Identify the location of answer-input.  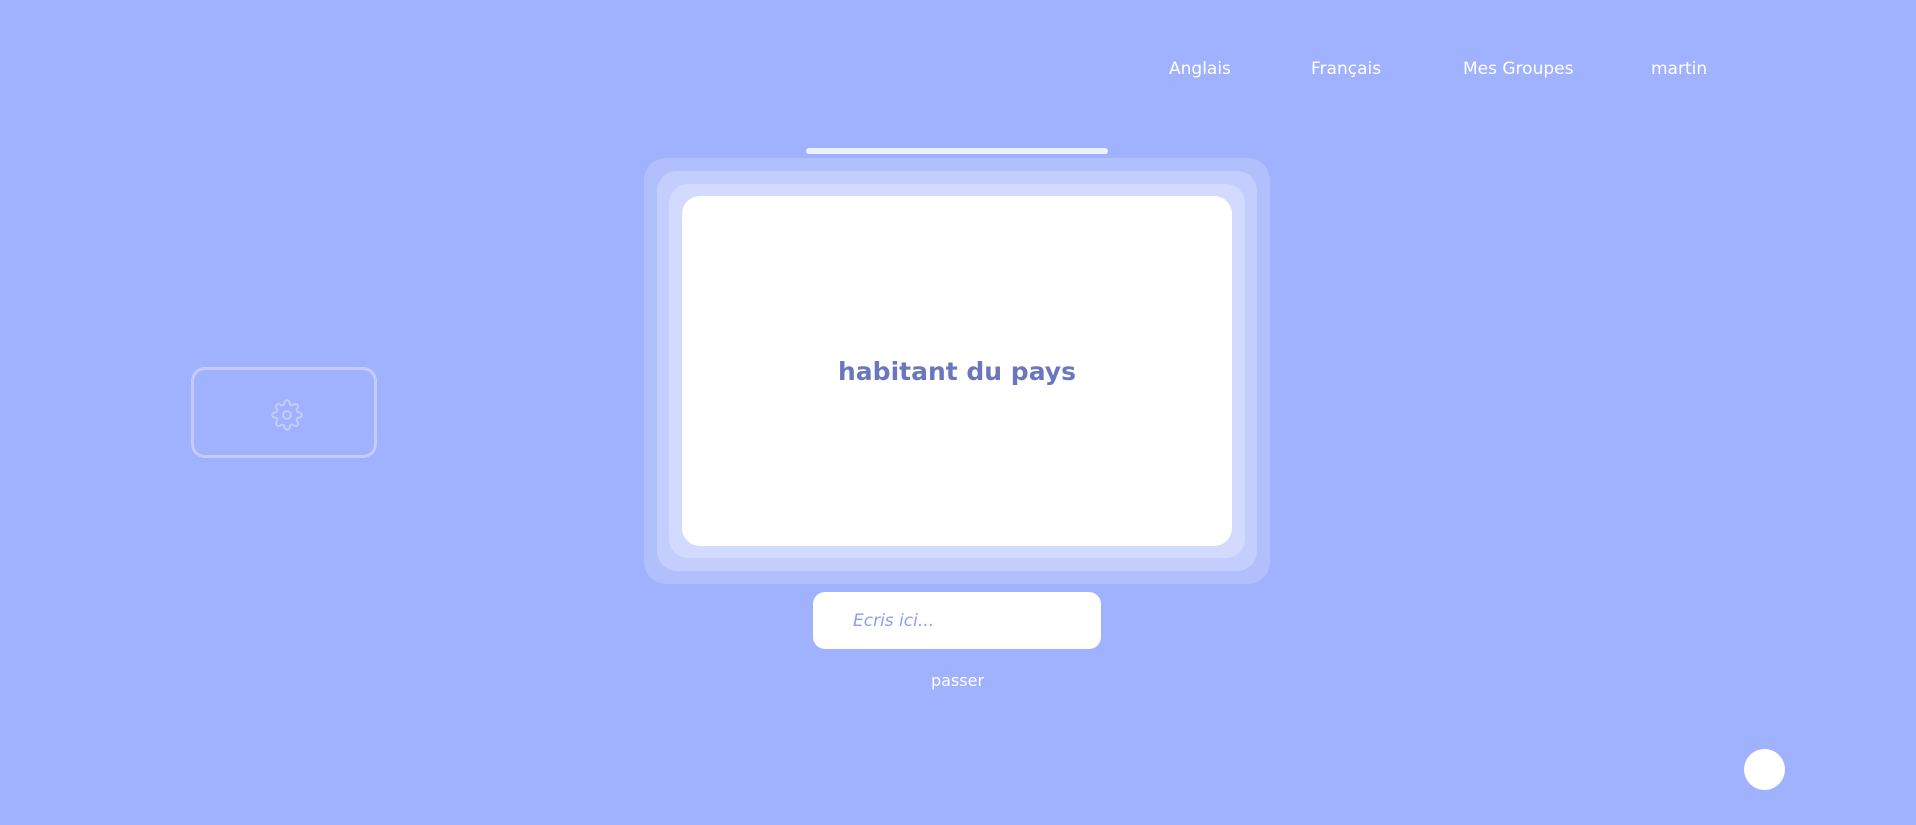
(957, 620).